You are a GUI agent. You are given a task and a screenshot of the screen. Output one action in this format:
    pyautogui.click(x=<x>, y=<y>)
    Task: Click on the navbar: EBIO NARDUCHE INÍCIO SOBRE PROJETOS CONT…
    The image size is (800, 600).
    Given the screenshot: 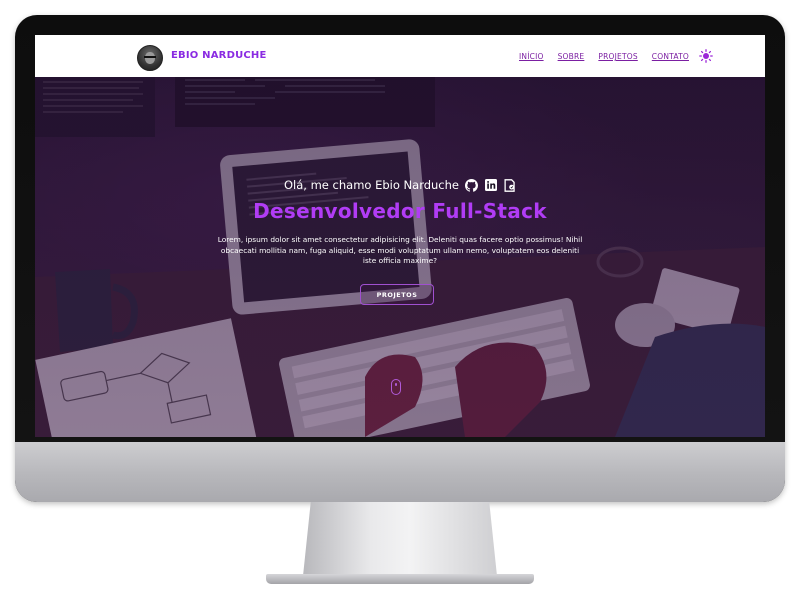 What is the action you would take?
    pyautogui.click(x=400, y=56)
    